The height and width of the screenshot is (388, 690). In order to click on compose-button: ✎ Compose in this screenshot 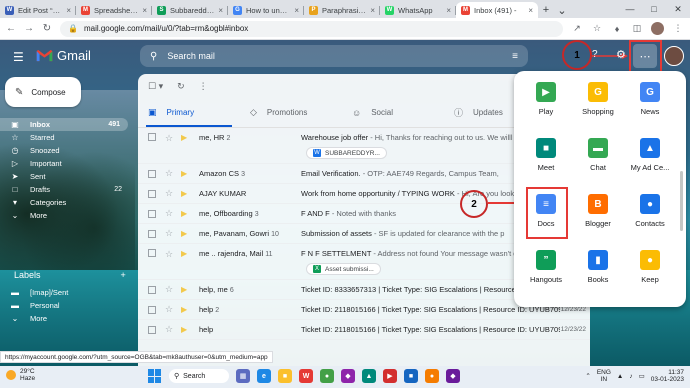, I will do `click(43, 92)`.